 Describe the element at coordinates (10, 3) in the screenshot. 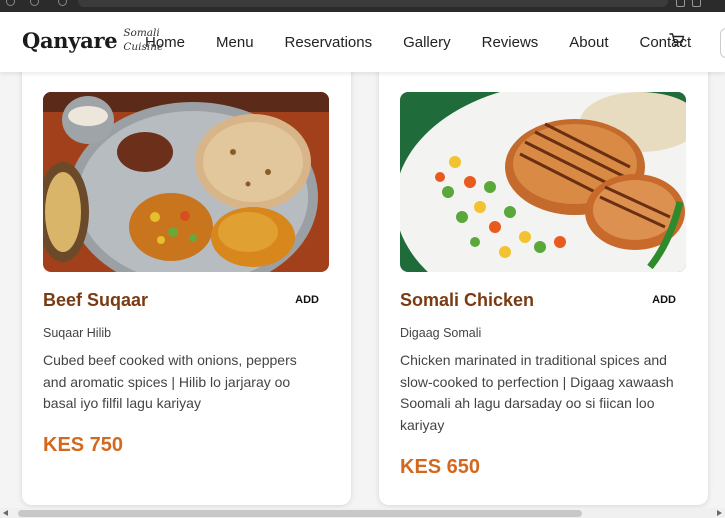

I see `back-icon` at that location.